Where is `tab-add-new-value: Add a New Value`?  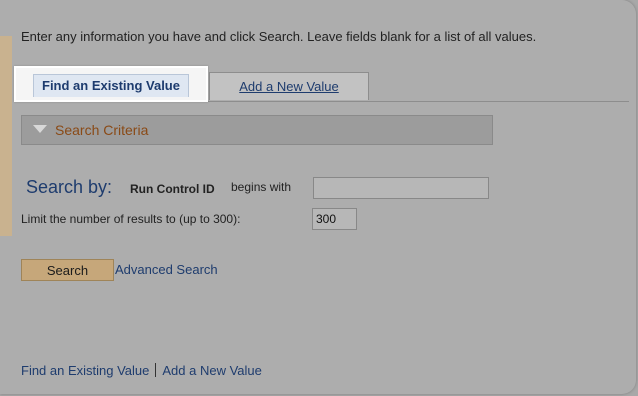
tab-add-new-value: Add a New Value is located at coordinates (289, 86).